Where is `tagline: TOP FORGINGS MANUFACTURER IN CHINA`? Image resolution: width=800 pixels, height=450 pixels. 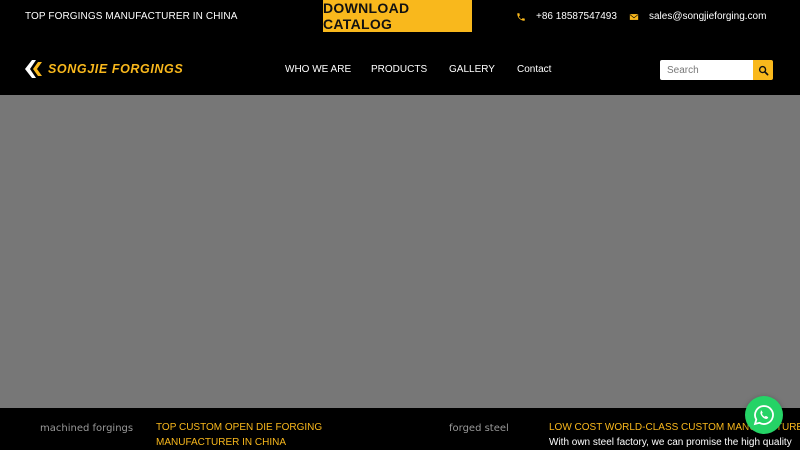
tagline: TOP FORGINGS MANUFACTURER IN CHINA is located at coordinates (131, 16).